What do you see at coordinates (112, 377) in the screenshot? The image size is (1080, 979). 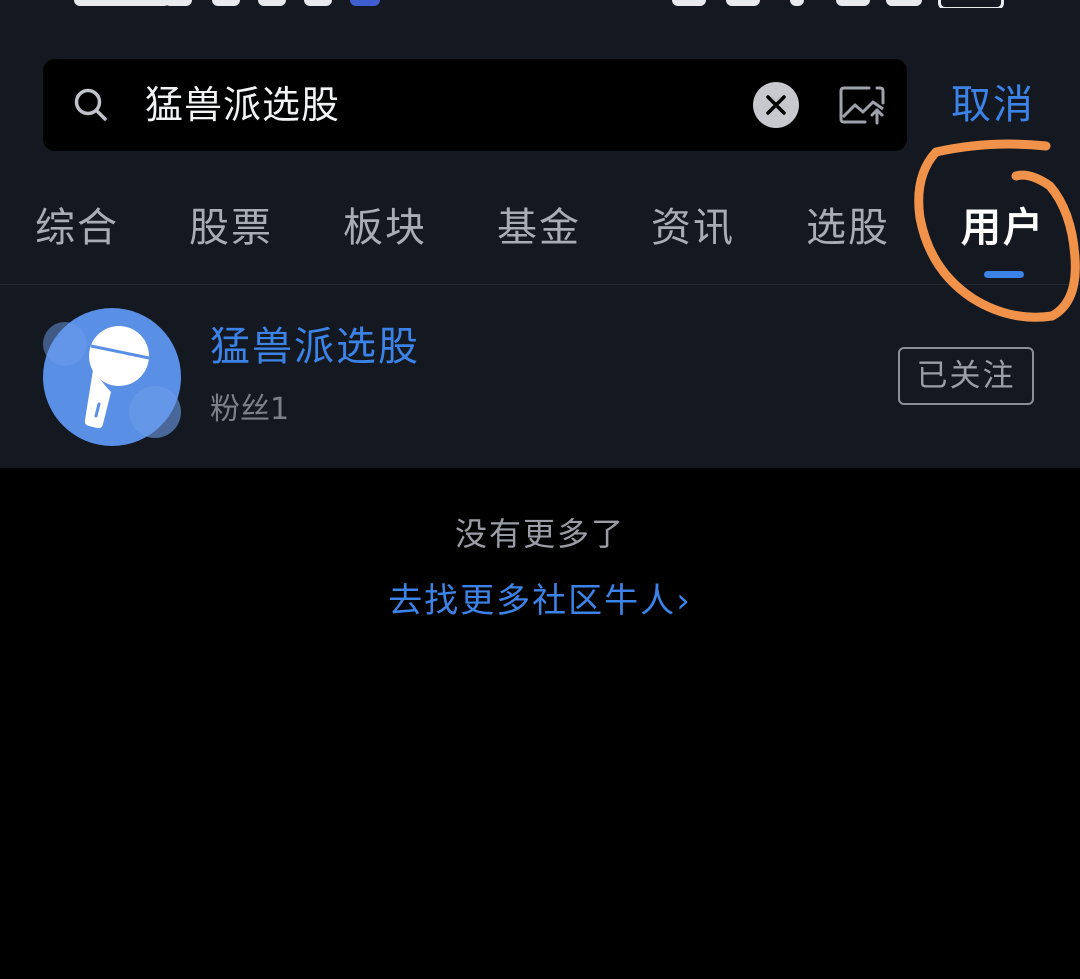 I see `flashlight-icon` at bounding box center [112, 377].